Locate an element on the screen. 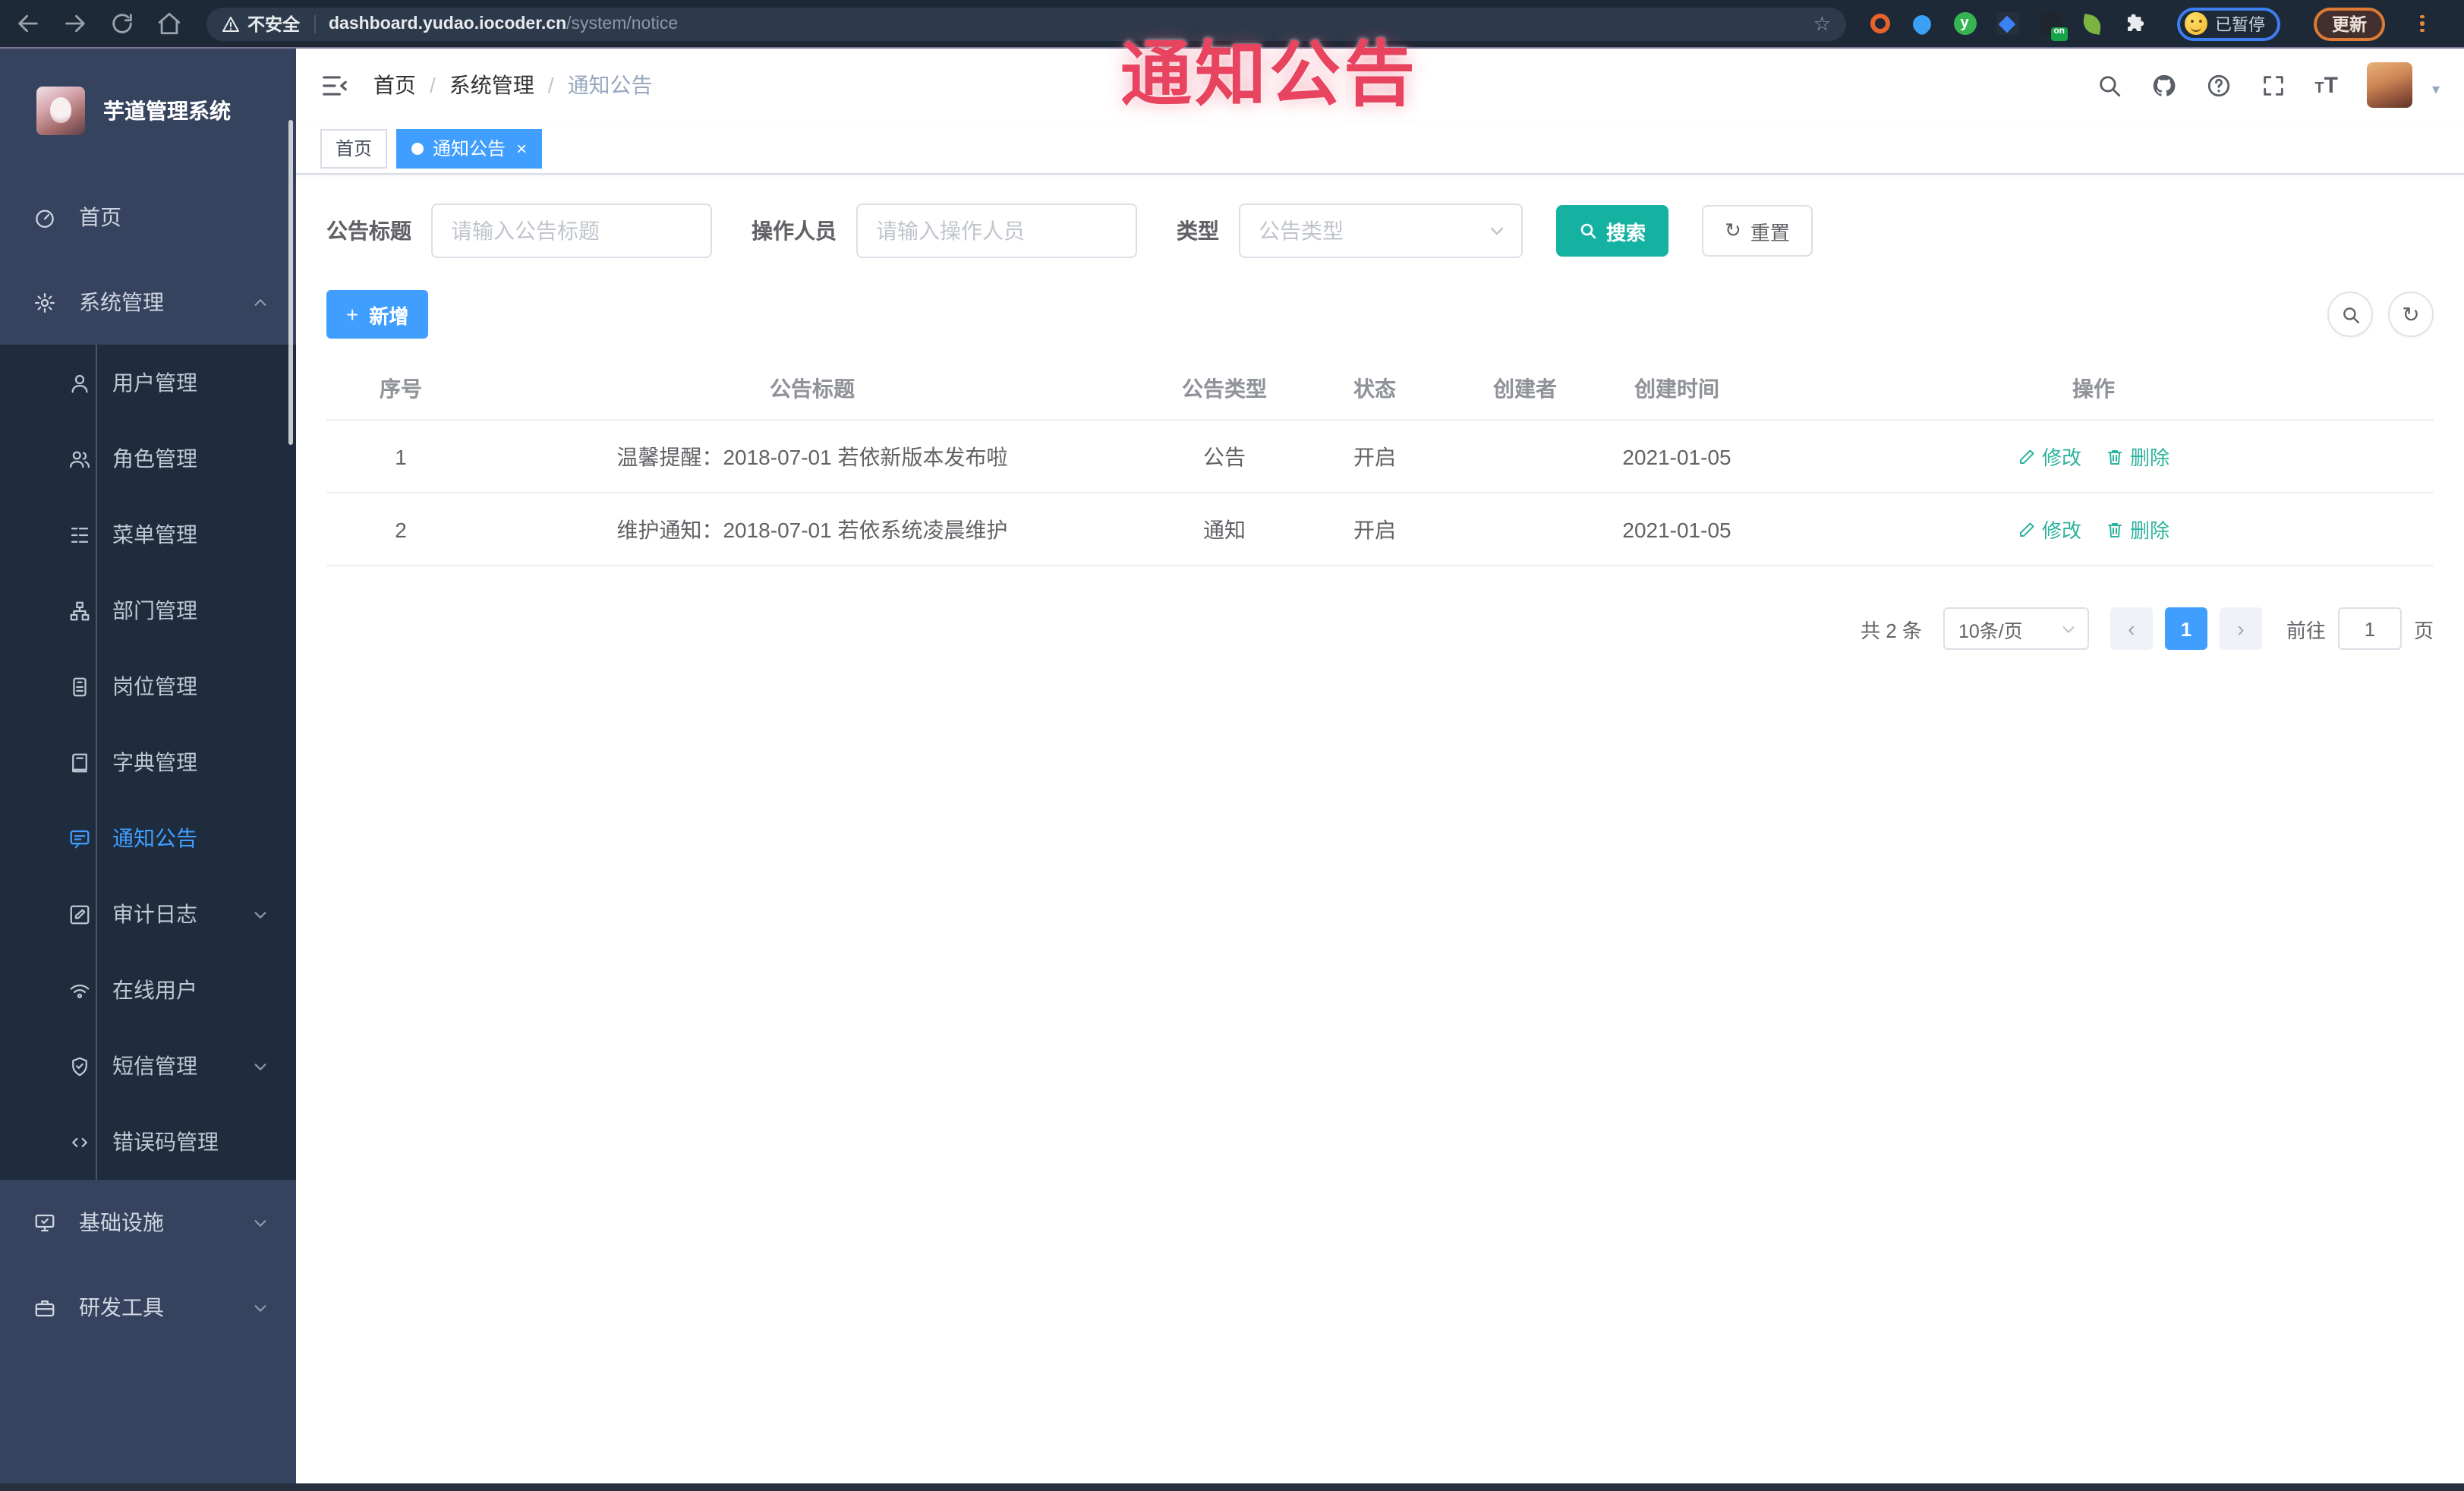 The width and height of the screenshot is (2464, 1491). add-button: + 新增 is located at coordinates (378, 314).